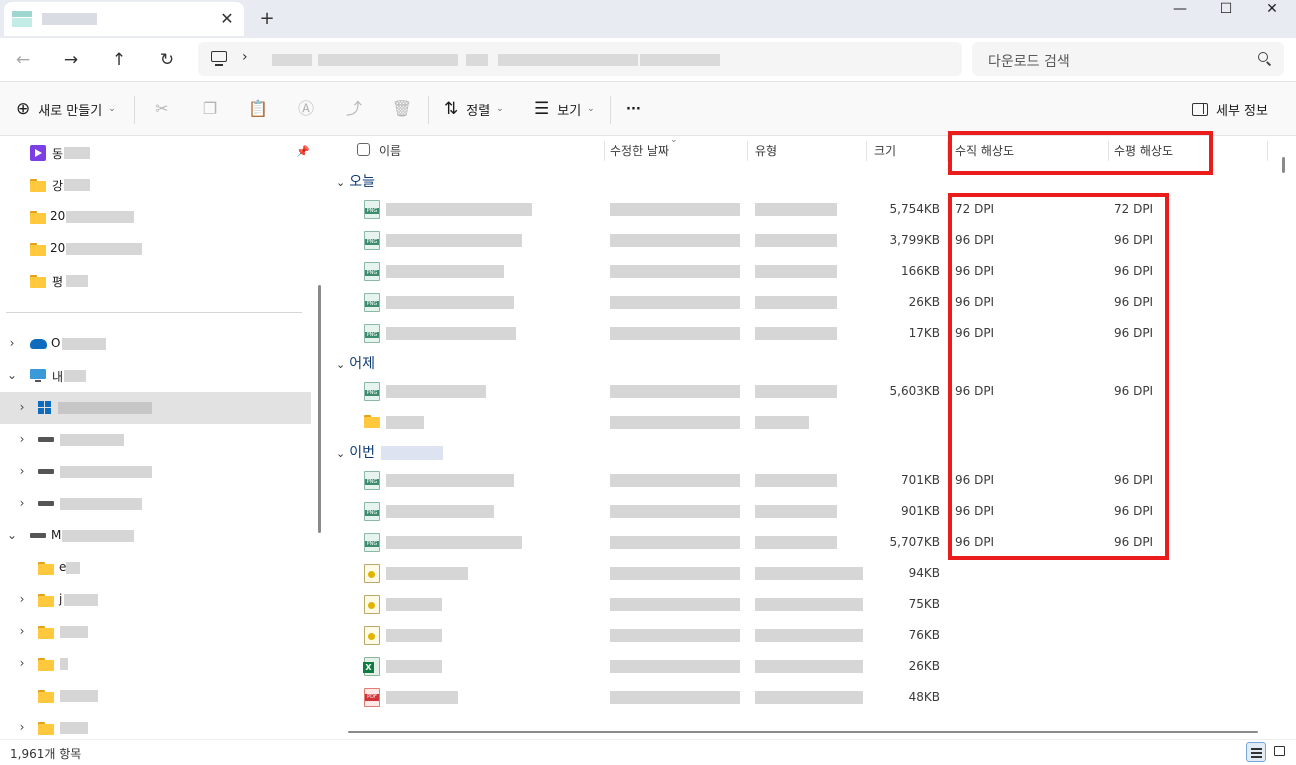 This screenshot has width=1296, height=765. Describe the element at coordinates (803, 271) in the screenshot. I see `table-row: 166KB 96 DPI 96 DPI` at that location.